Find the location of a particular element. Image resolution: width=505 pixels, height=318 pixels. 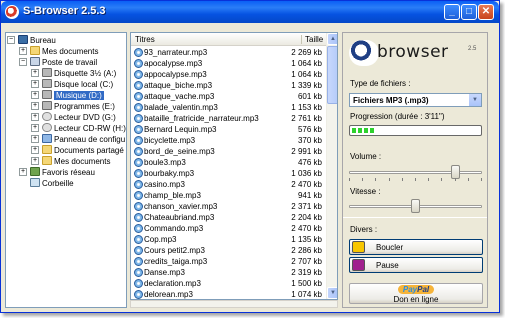

loop-icon is located at coordinates (358, 247).